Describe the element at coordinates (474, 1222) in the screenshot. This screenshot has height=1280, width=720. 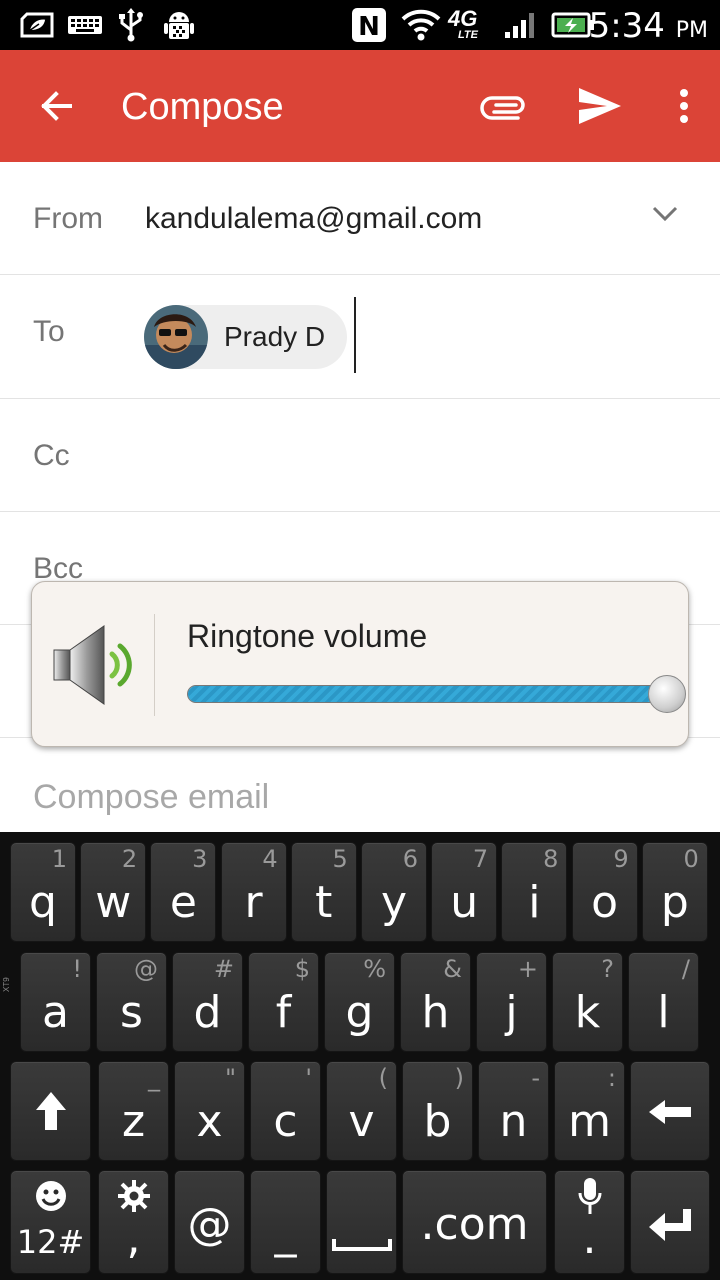
I see `dotcom-key: .com` at that location.